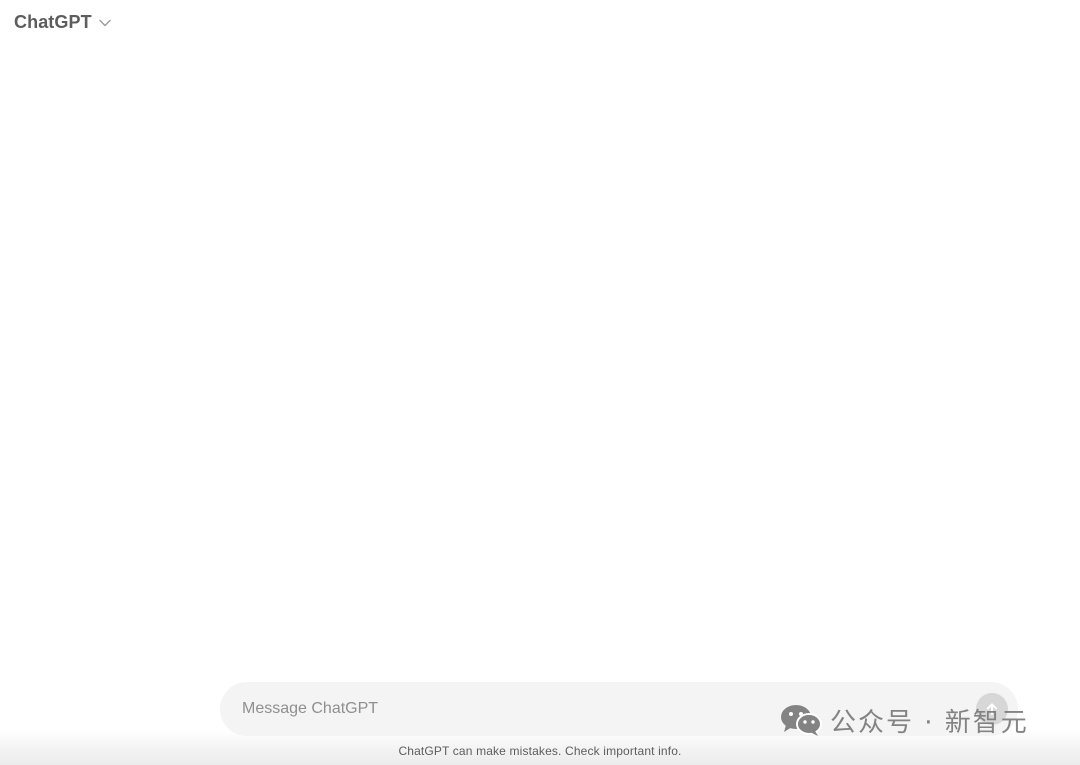 This screenshot has height=765, width=1080. I want to click on top-bar: ChatGPT, so click(540, 22).